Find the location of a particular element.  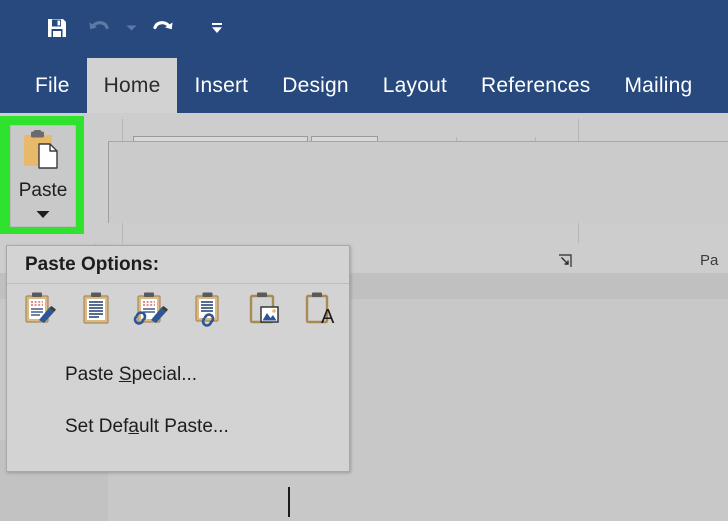

tab-file: File is located at coordinates (52, 85).